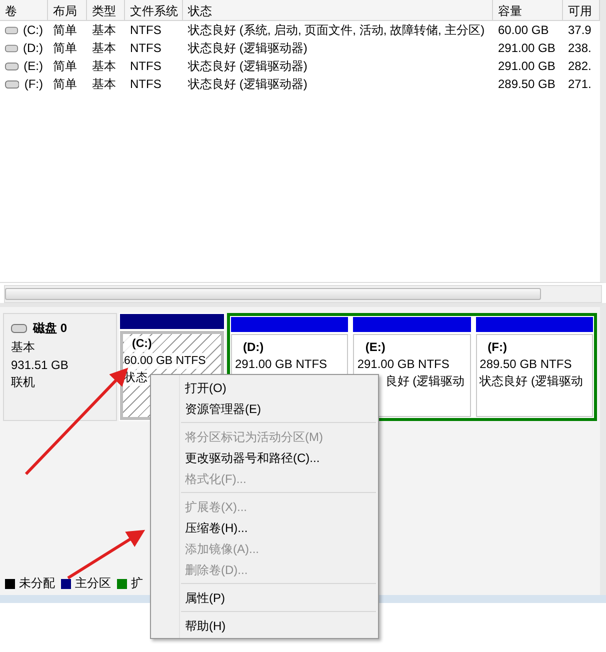 This screenshot has height=652, width=606. What do you see at coordinates (253, 347) in the screenshot?
I see `partition-label: (D:)` at bounding box center [253, 347].